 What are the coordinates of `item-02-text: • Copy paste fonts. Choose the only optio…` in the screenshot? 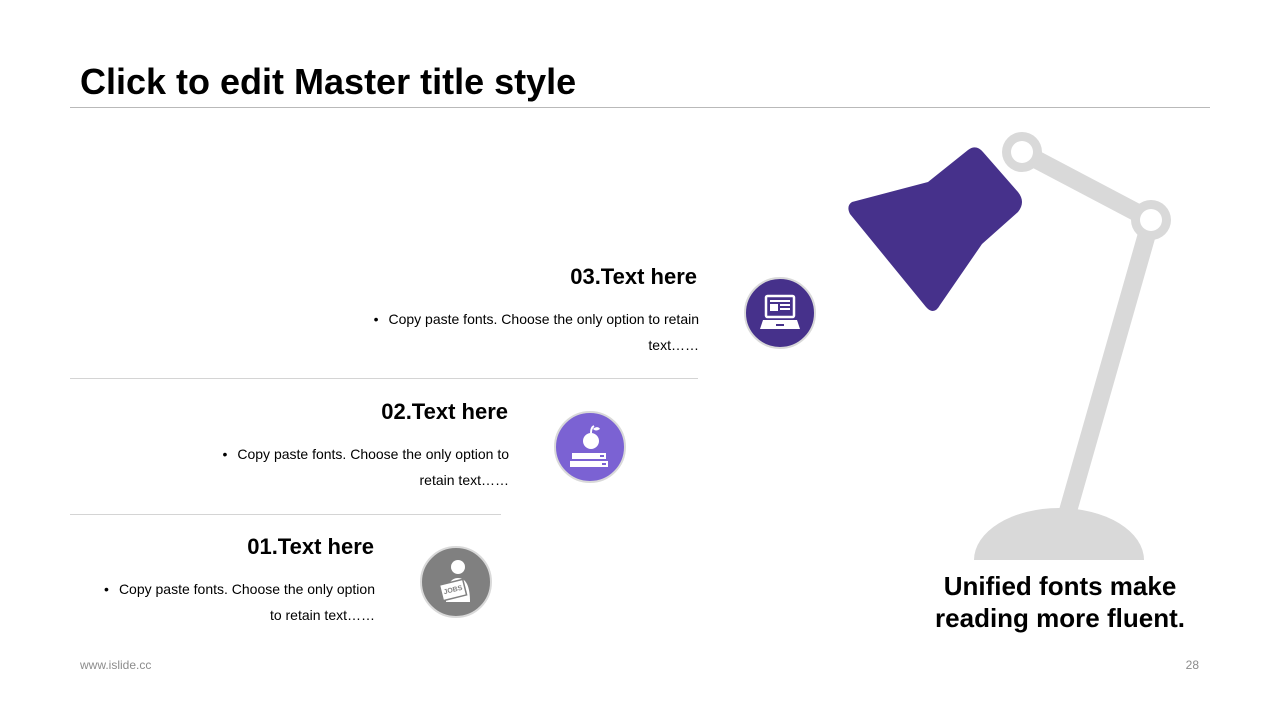 It's located at (344, 467).